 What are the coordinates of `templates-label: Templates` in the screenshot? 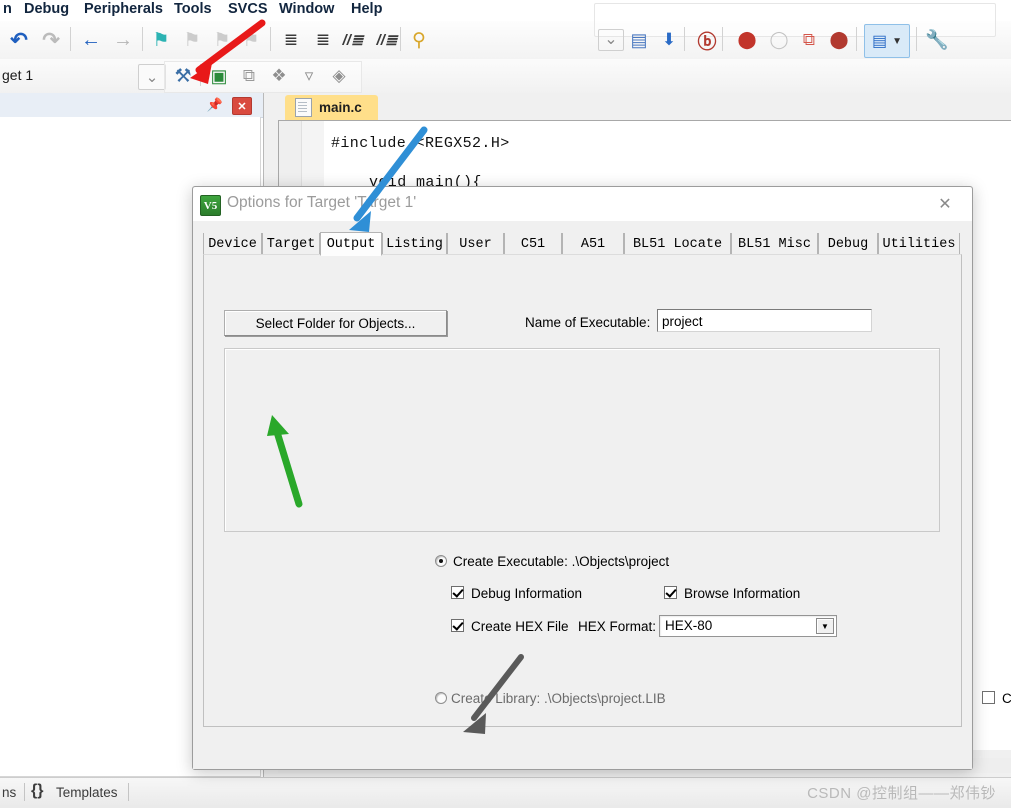 It's located at (87, 792).